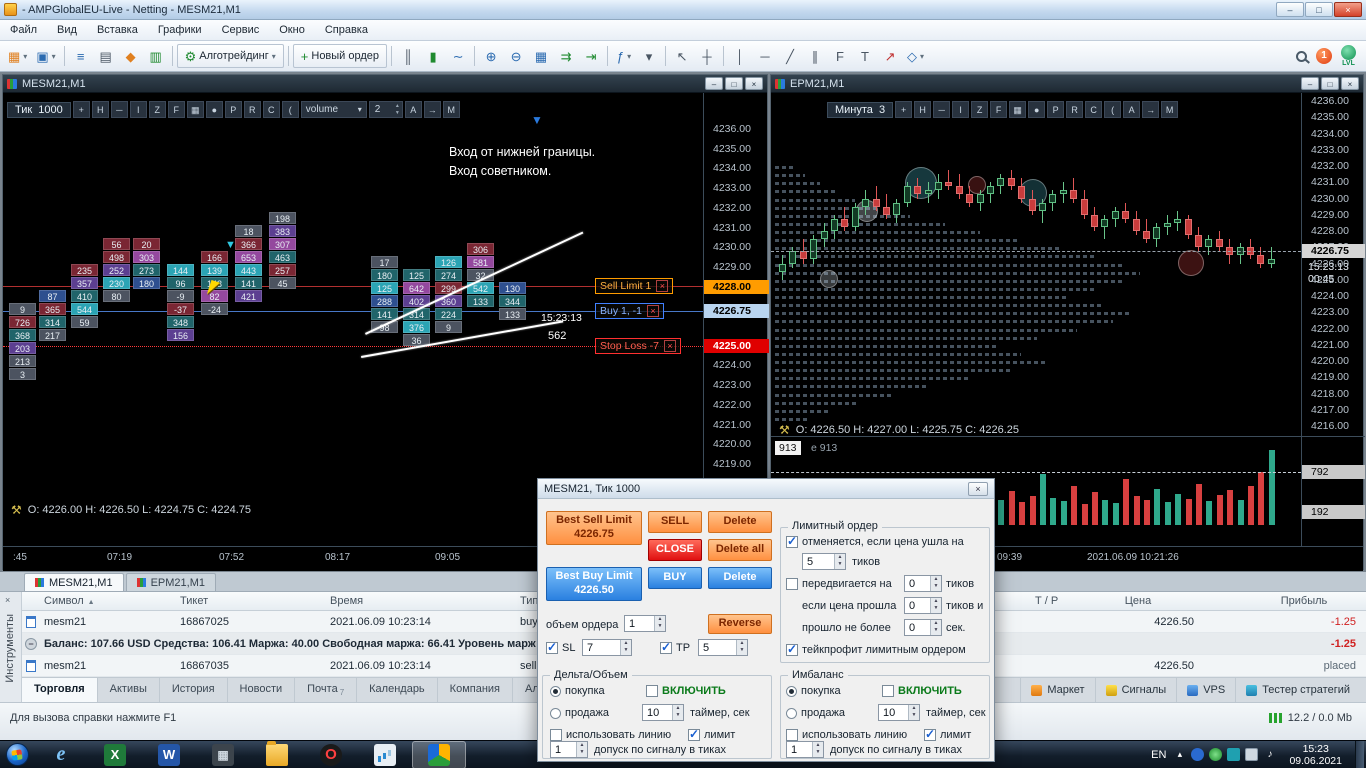 The image size is (1366, 768). Describe the element at coordinates (408, 56) in the screenshot. I see `bars-button: ║` at that location.